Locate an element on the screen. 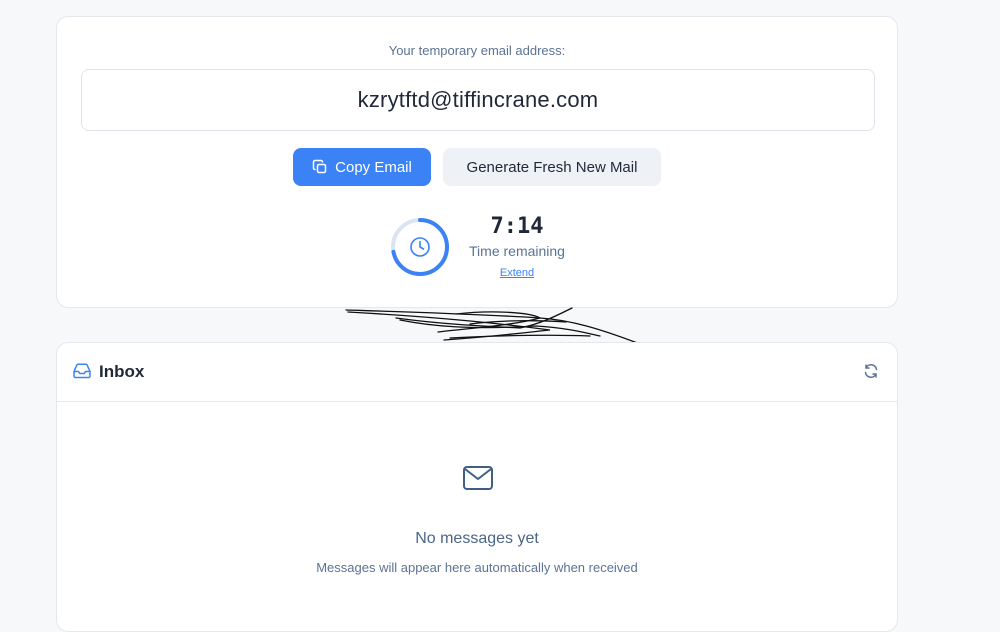  timer-label: Time remaining is located at coordinates (517, 251).